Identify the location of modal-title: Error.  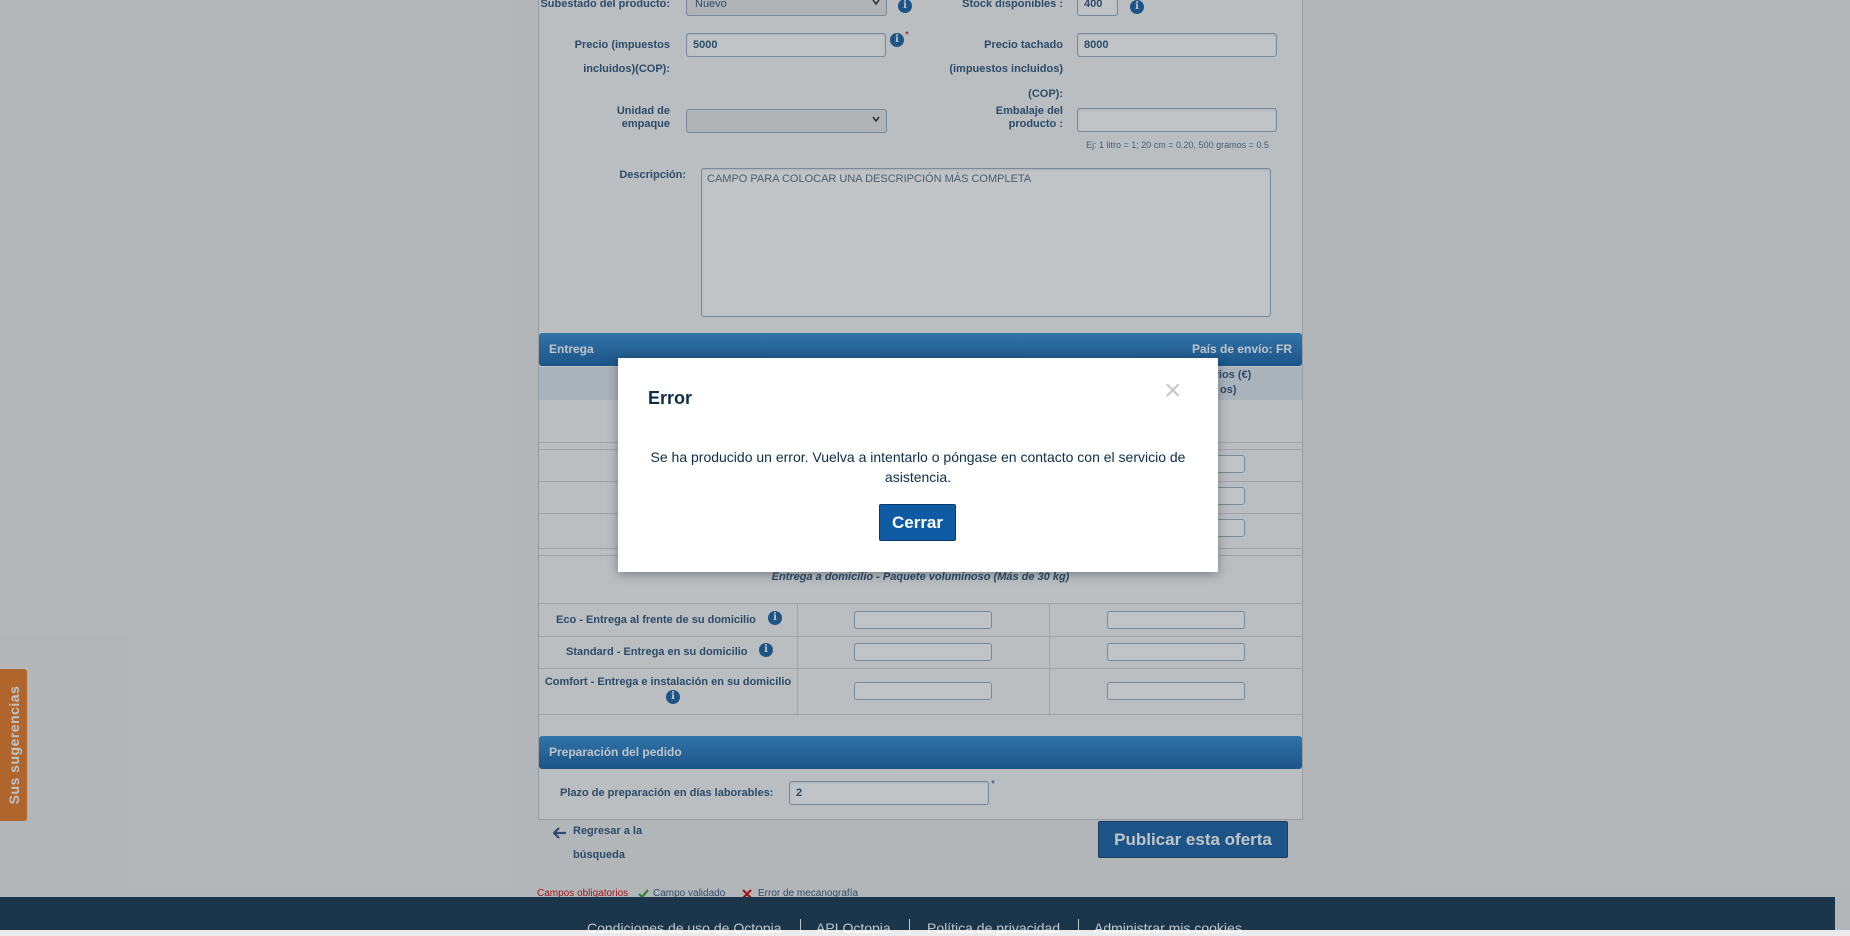
(670, 398).